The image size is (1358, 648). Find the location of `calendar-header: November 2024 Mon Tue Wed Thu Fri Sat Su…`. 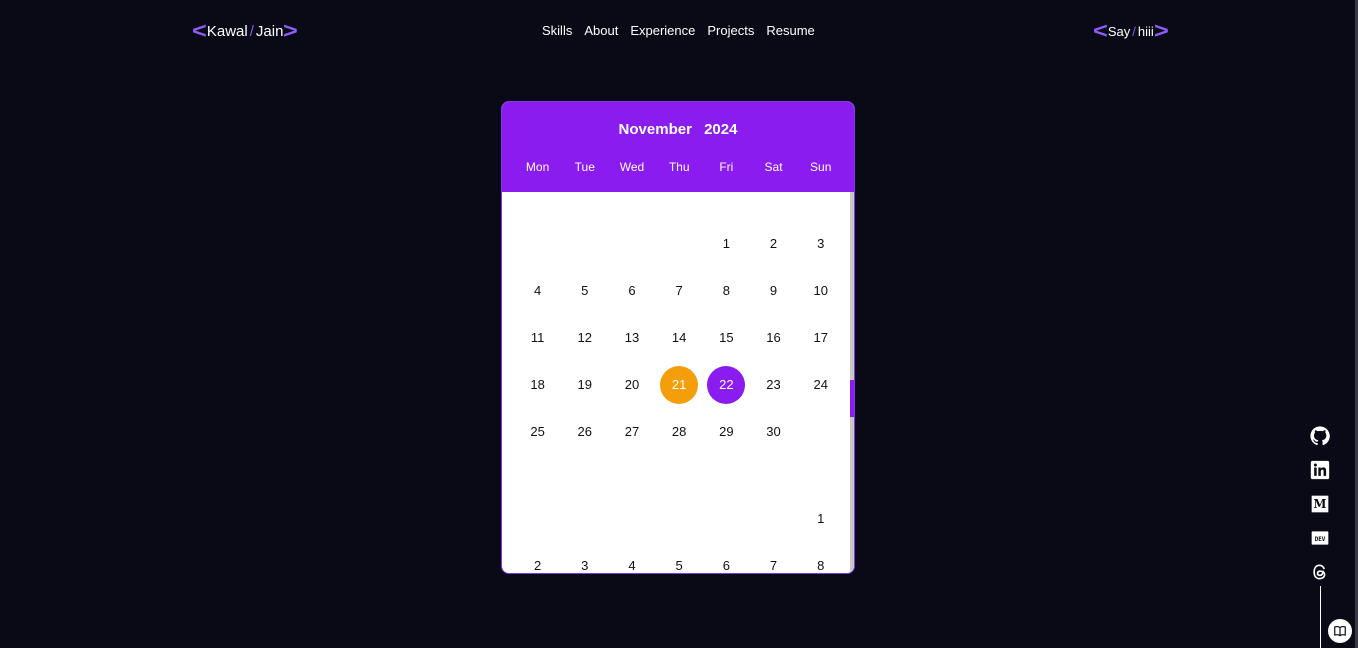

calendar-header: November 2024 Mon Tue Wed Thu Fri Sat Su… is located at coordinates (678, 147).